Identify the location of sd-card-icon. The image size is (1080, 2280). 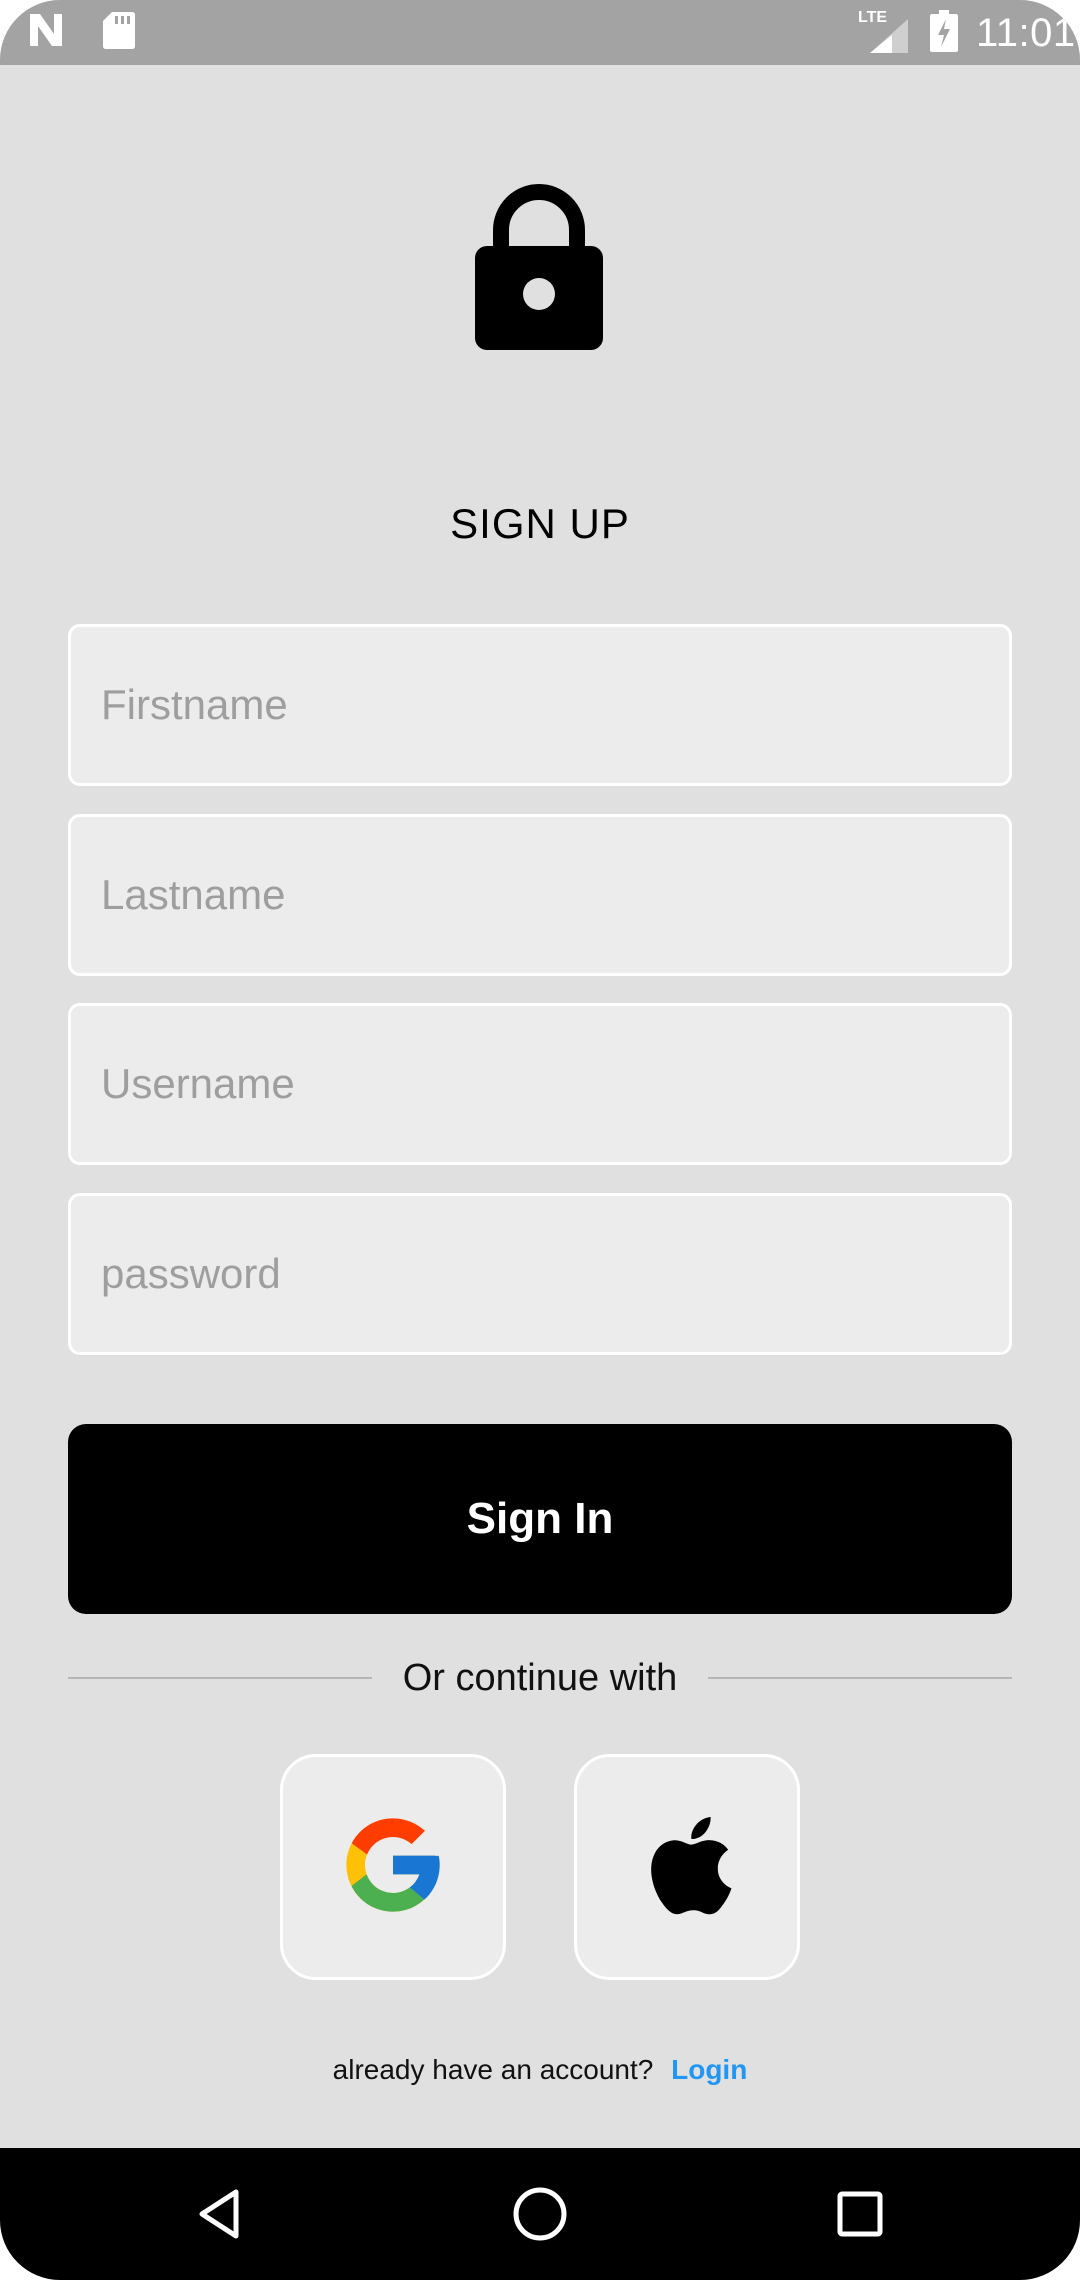
(119, 32).